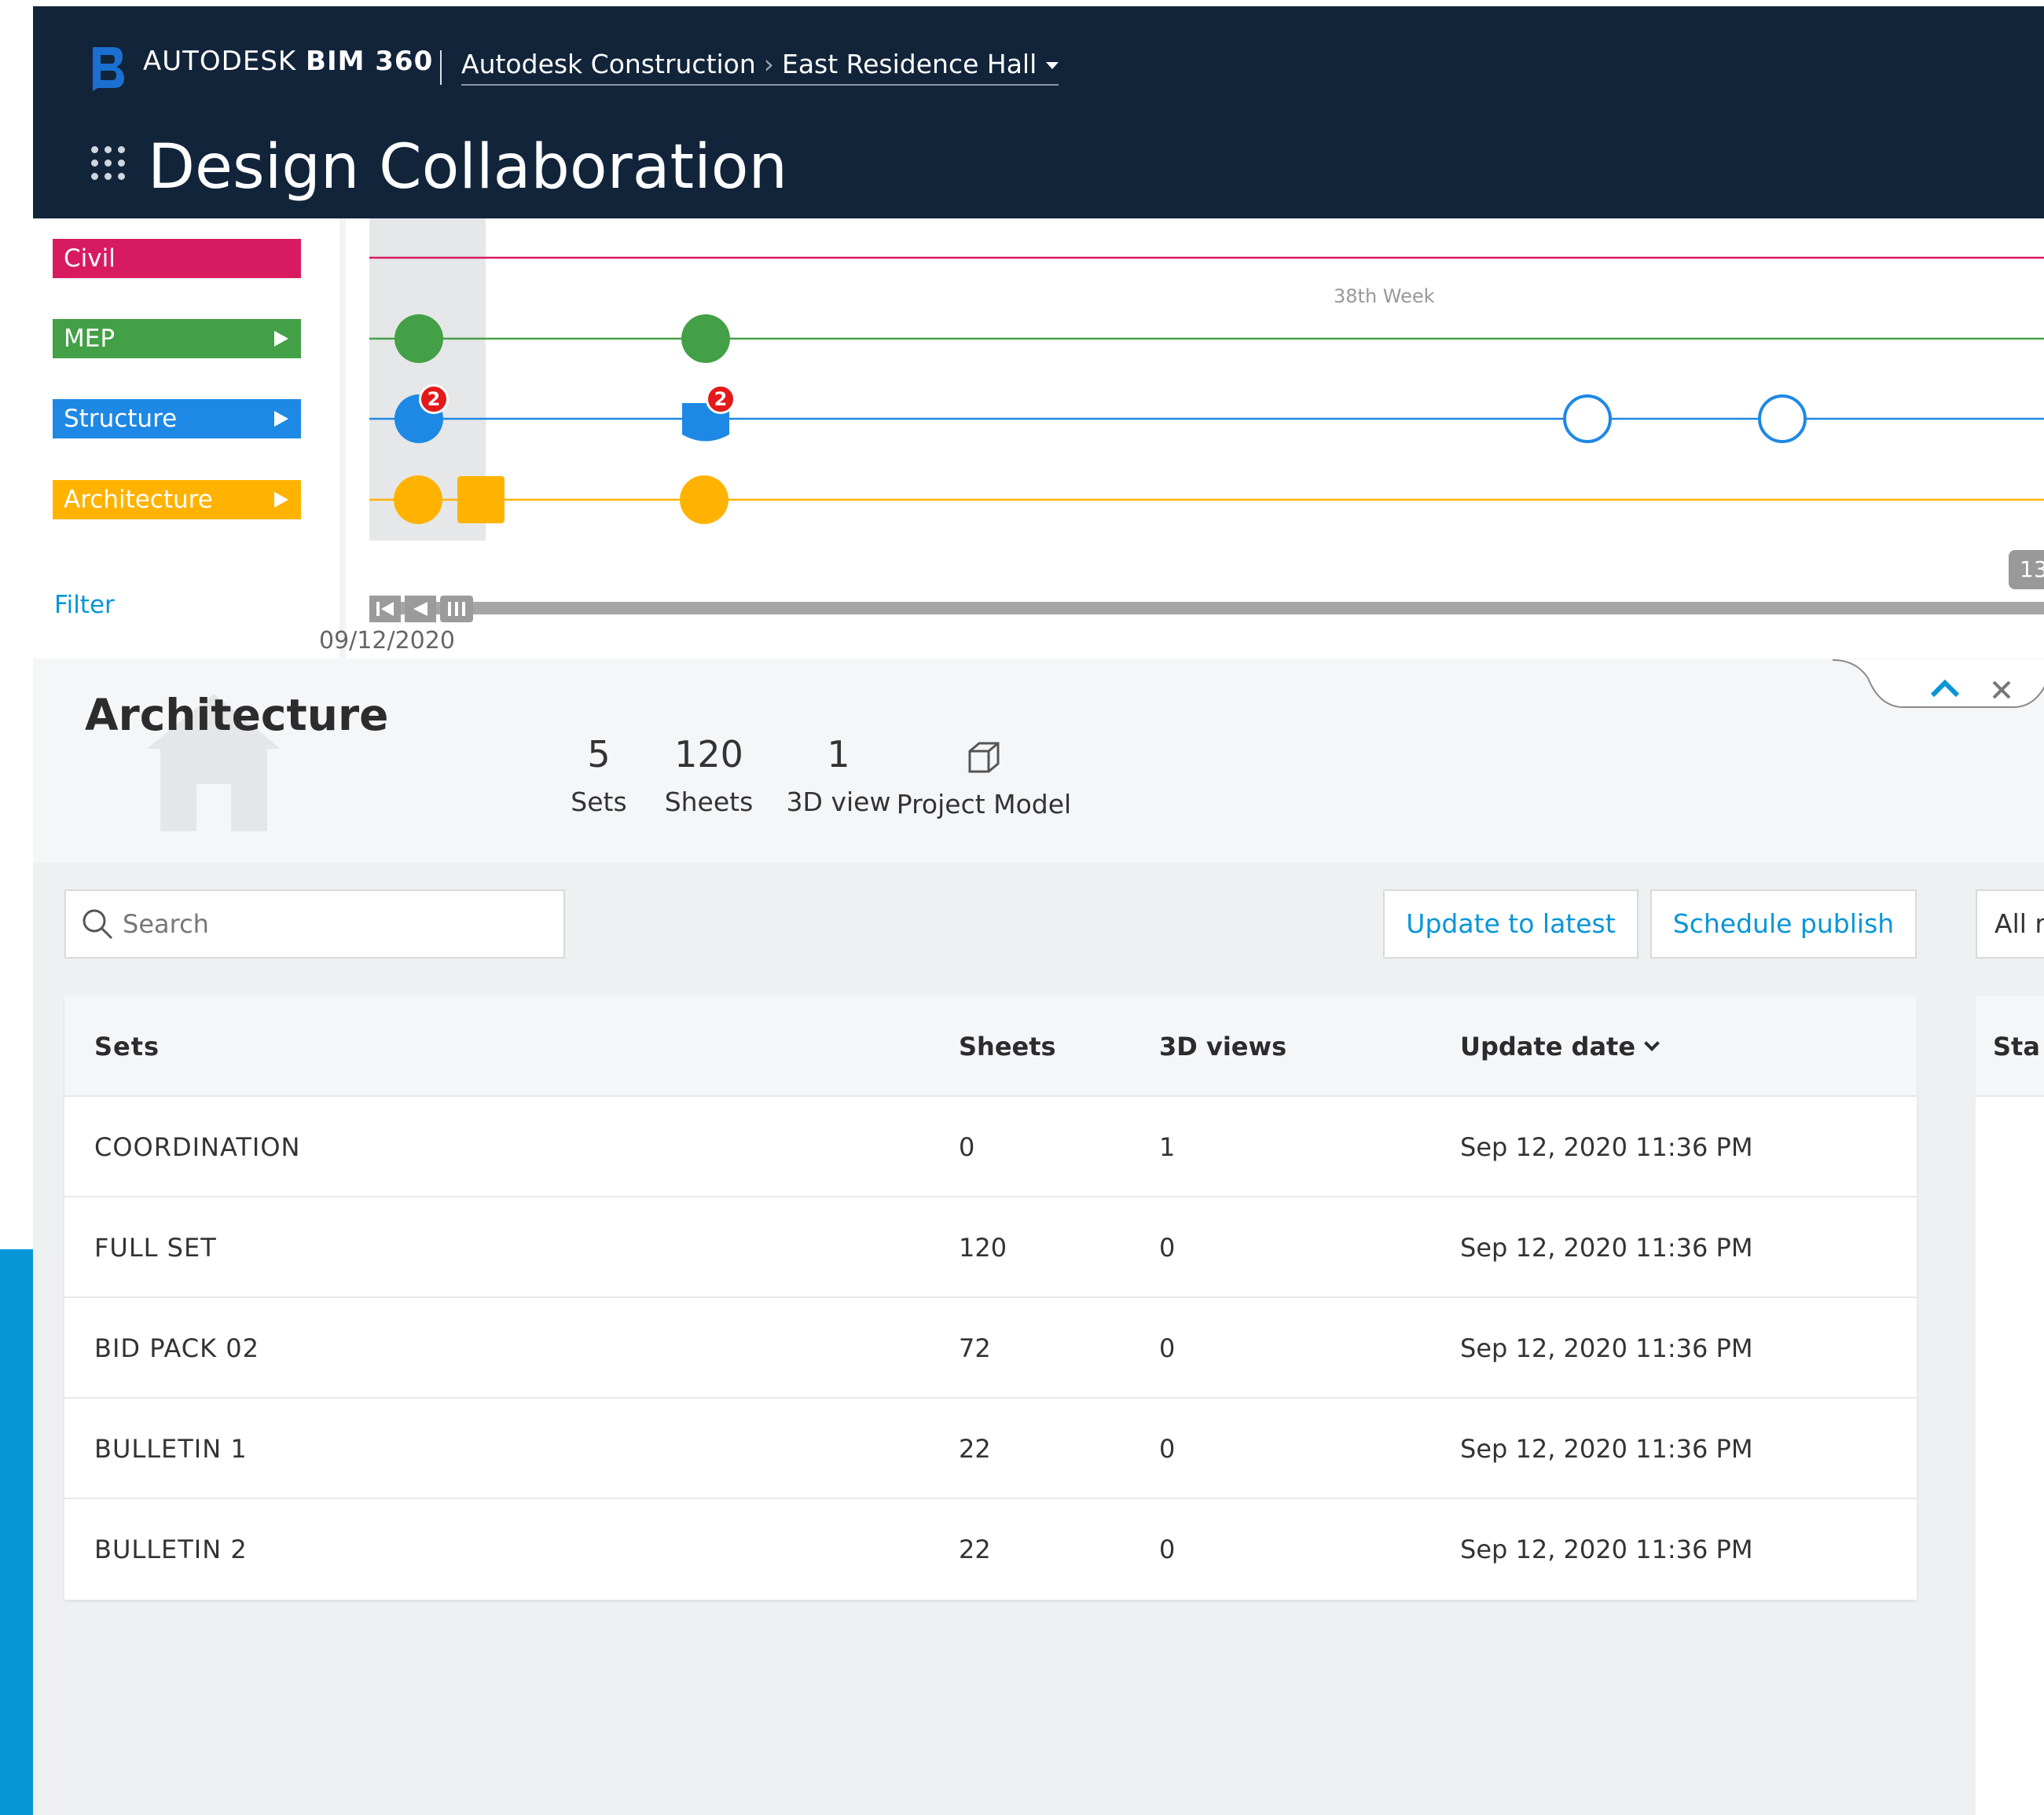  I want to click on schedule-publish-button: Schedule publish, so click(1783, 924).